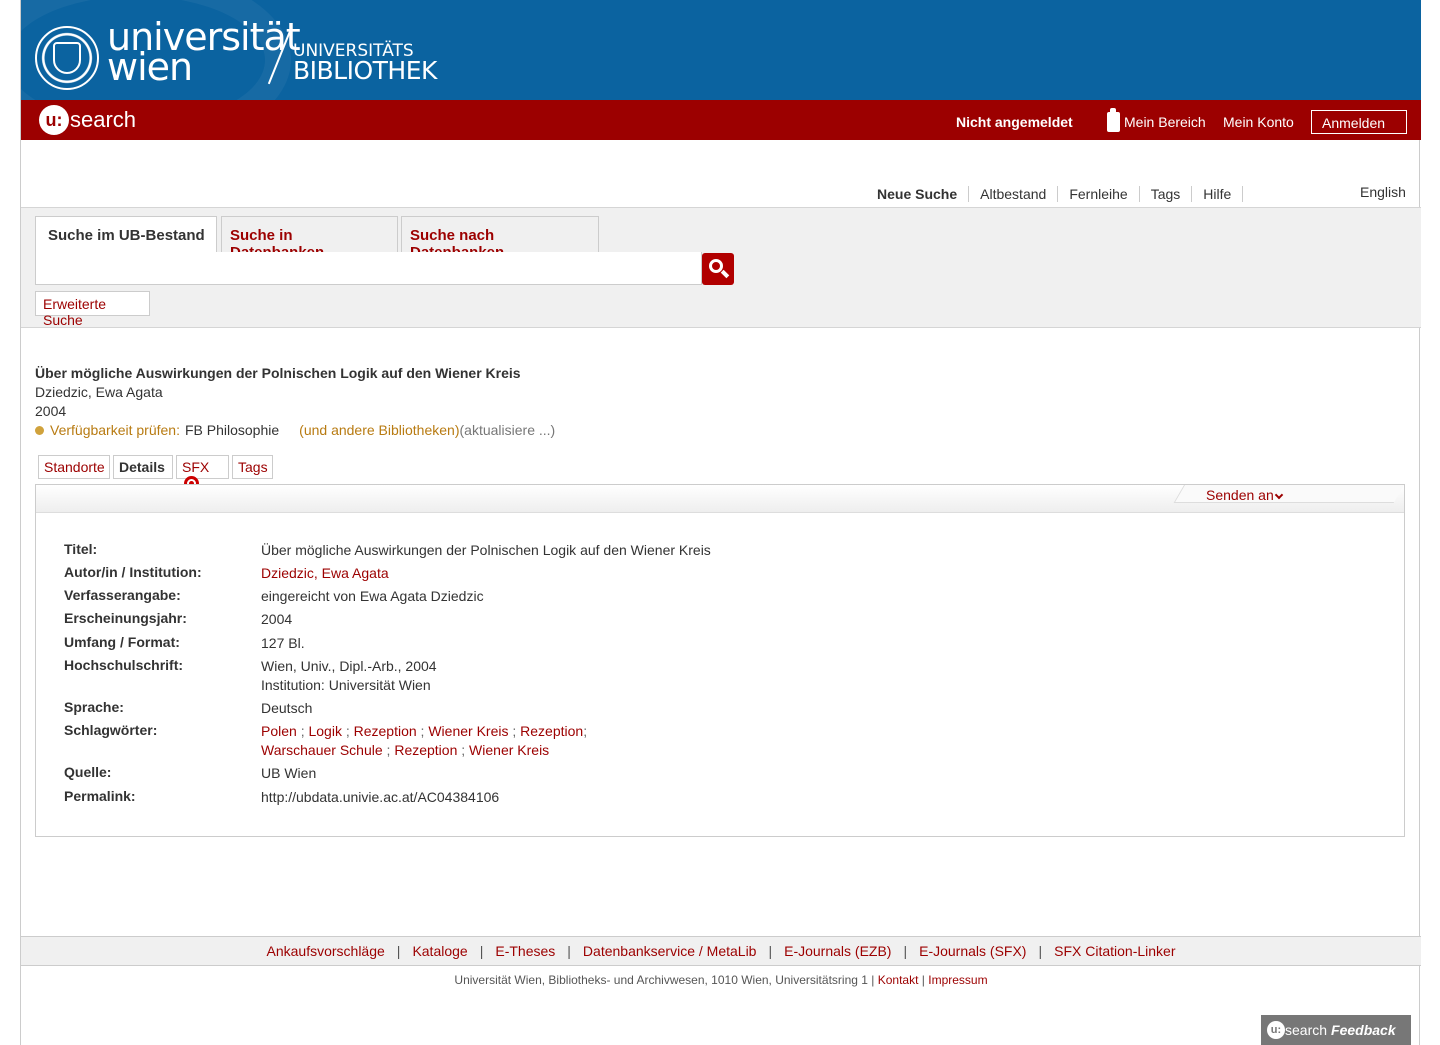 Image resolution: width=1440 pixels, height=1045 pixels. I want to click on login-status: Nicht angemeldet, so click(1014, 122).